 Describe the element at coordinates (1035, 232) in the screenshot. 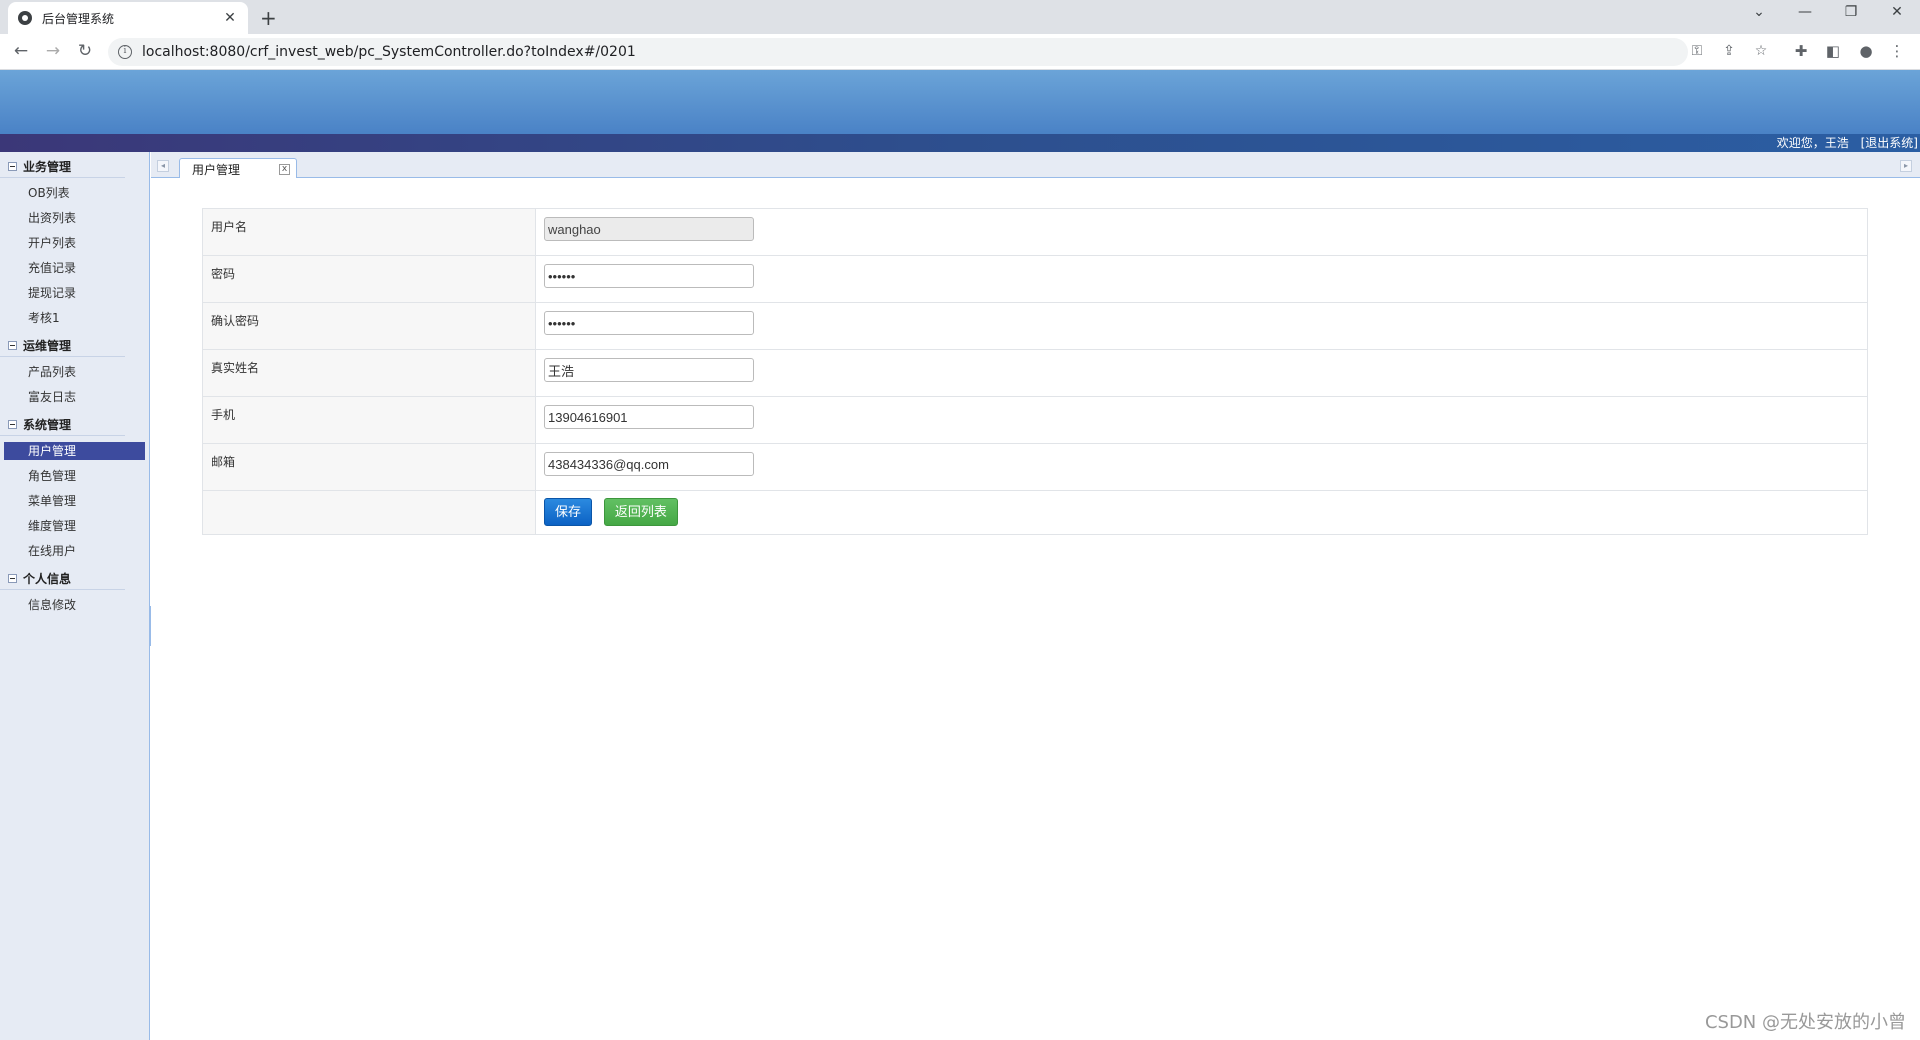

I see `form-row-username: 用户名` at that location.